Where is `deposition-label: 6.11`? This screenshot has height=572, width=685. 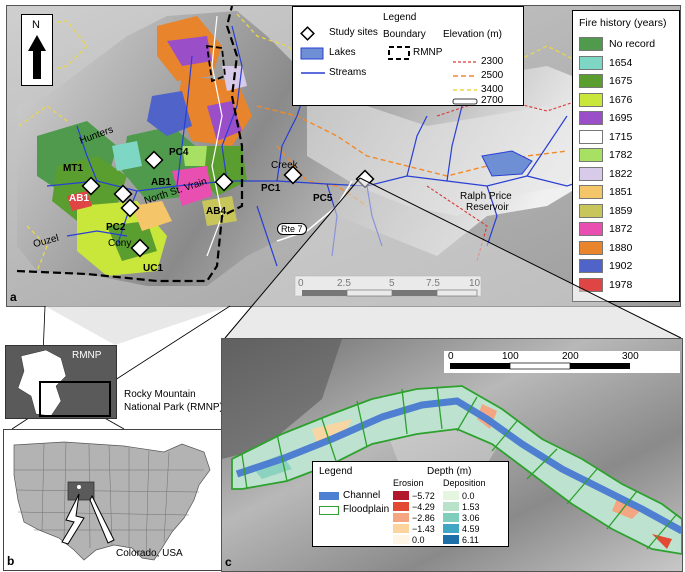 deposition-label: 6.11 is located at coordinates (470, 539).